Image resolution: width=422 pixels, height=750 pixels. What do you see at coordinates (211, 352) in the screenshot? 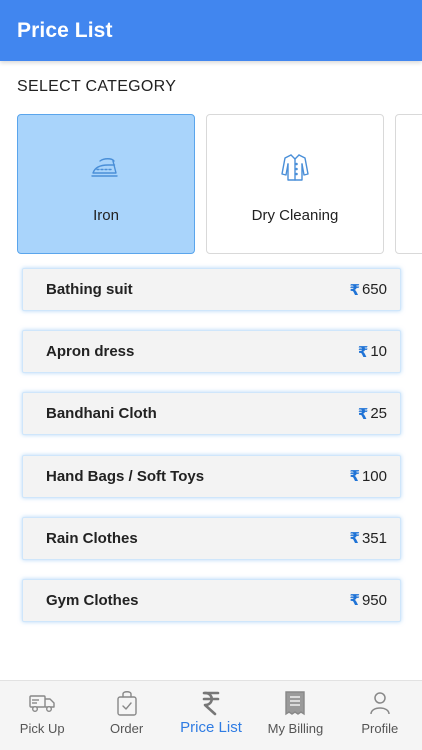
I see `list-item: Apron dress ₹ 10` at bounding box center [211, 352].